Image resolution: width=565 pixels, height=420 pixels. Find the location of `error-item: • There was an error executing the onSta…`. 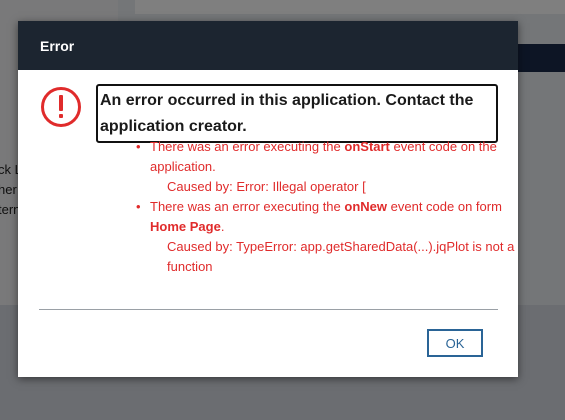

error-item: • There was an error executing the onSta… is located at coordinates (325, 167).